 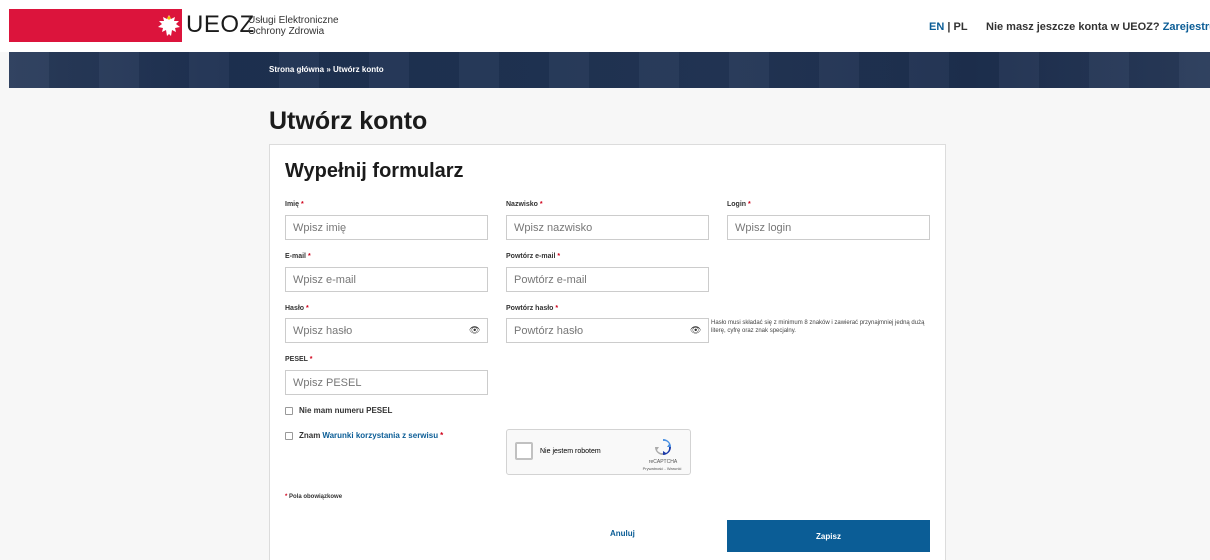 I want to click on recaptcha-brand: reCAPTCHA, so click(x=663, y=462).